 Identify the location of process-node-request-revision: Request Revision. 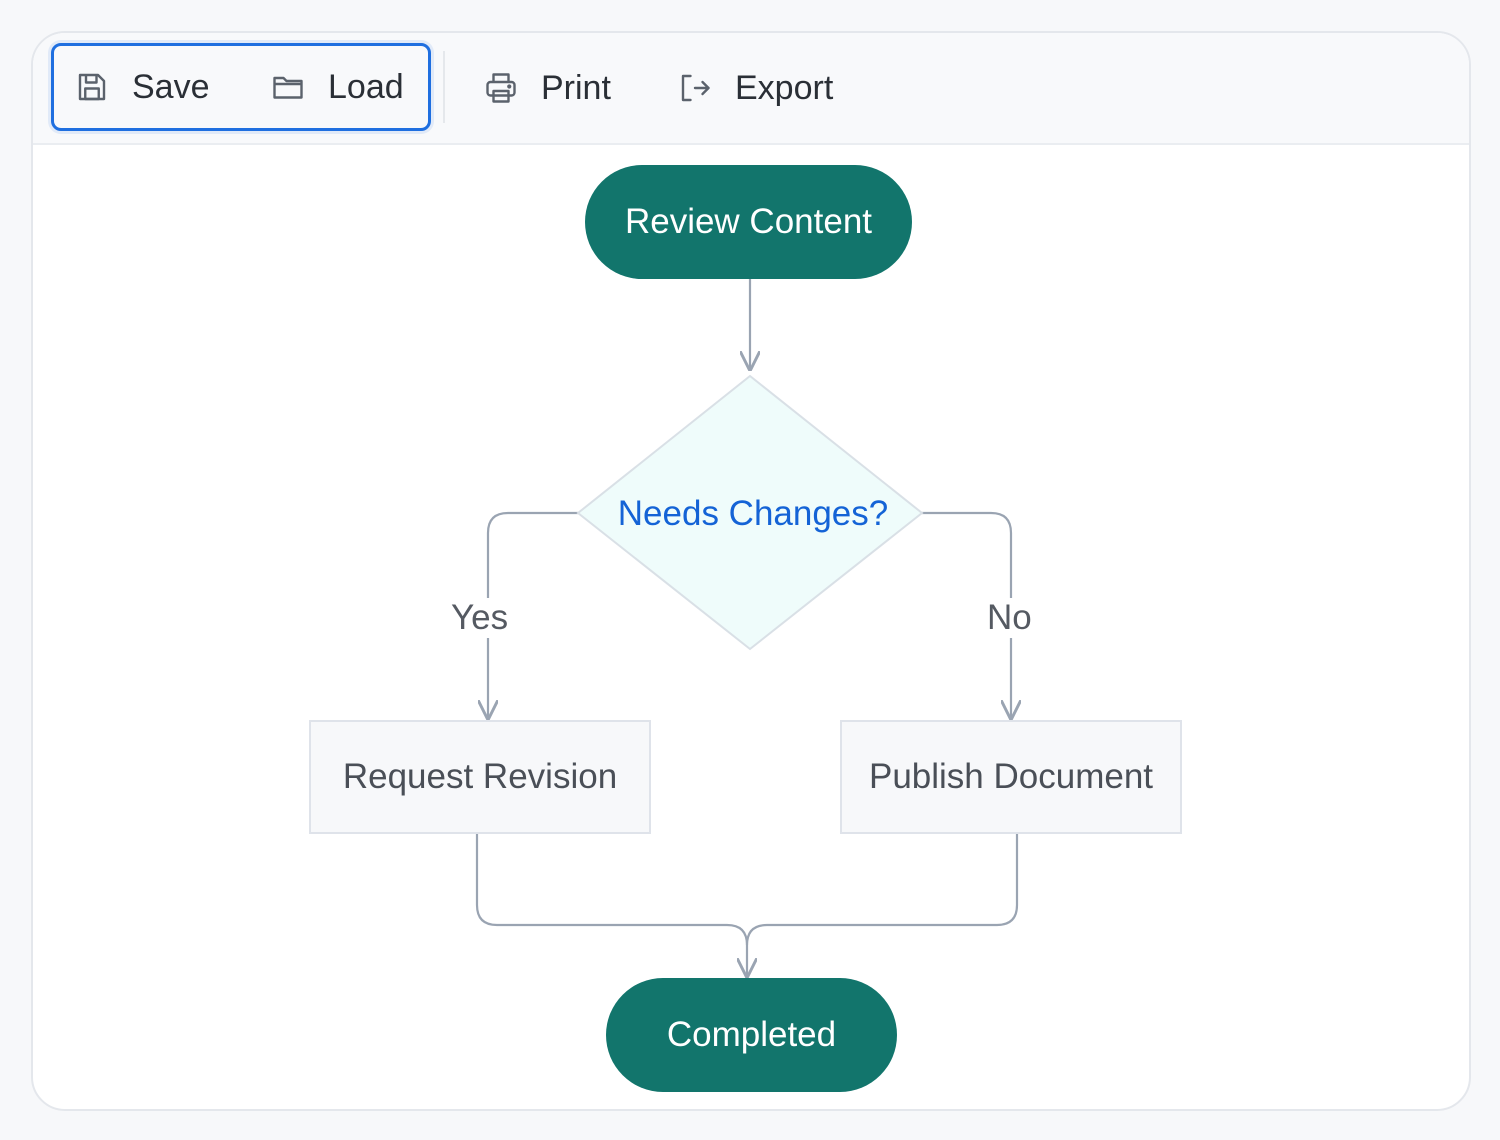
(480, 777).